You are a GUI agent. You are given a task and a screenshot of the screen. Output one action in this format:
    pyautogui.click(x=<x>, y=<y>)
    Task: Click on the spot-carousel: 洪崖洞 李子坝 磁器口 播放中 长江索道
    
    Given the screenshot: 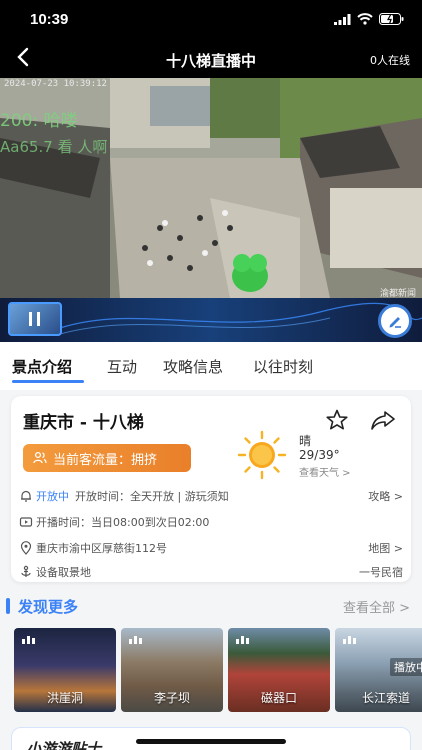 What is the action you would take?
    pyautogui.click(x=218, y=671)
    